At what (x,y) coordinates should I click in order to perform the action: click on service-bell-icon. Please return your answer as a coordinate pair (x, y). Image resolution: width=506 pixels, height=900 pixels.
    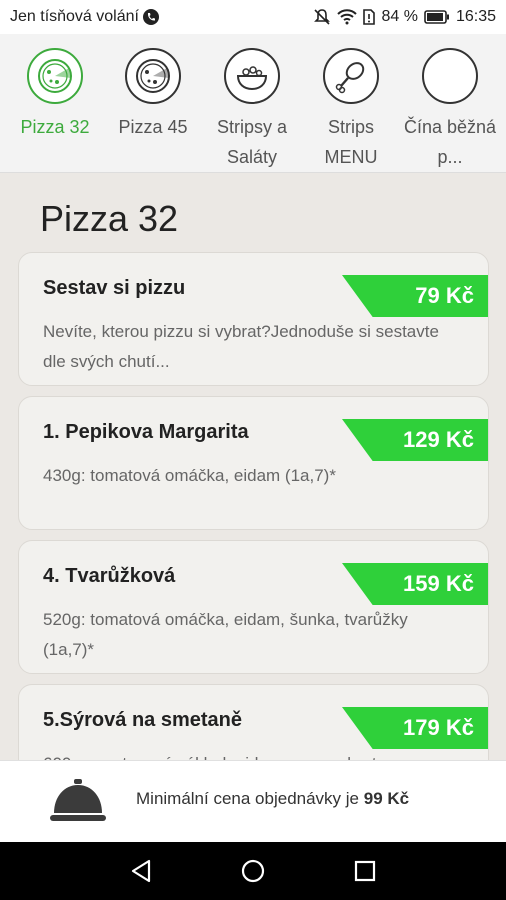
    Looking at the image, I should click on (78, 804).